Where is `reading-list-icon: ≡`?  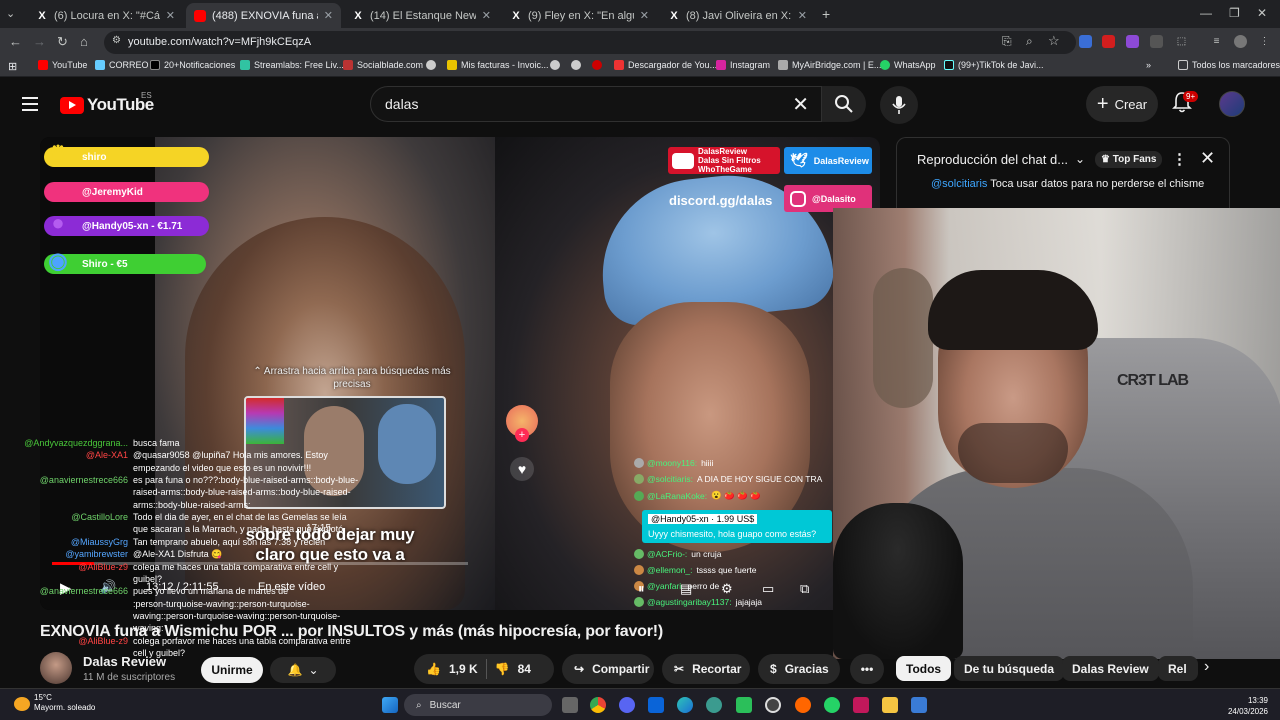 reading-list-icon: ≡ is located at coordinates (1216, 41).